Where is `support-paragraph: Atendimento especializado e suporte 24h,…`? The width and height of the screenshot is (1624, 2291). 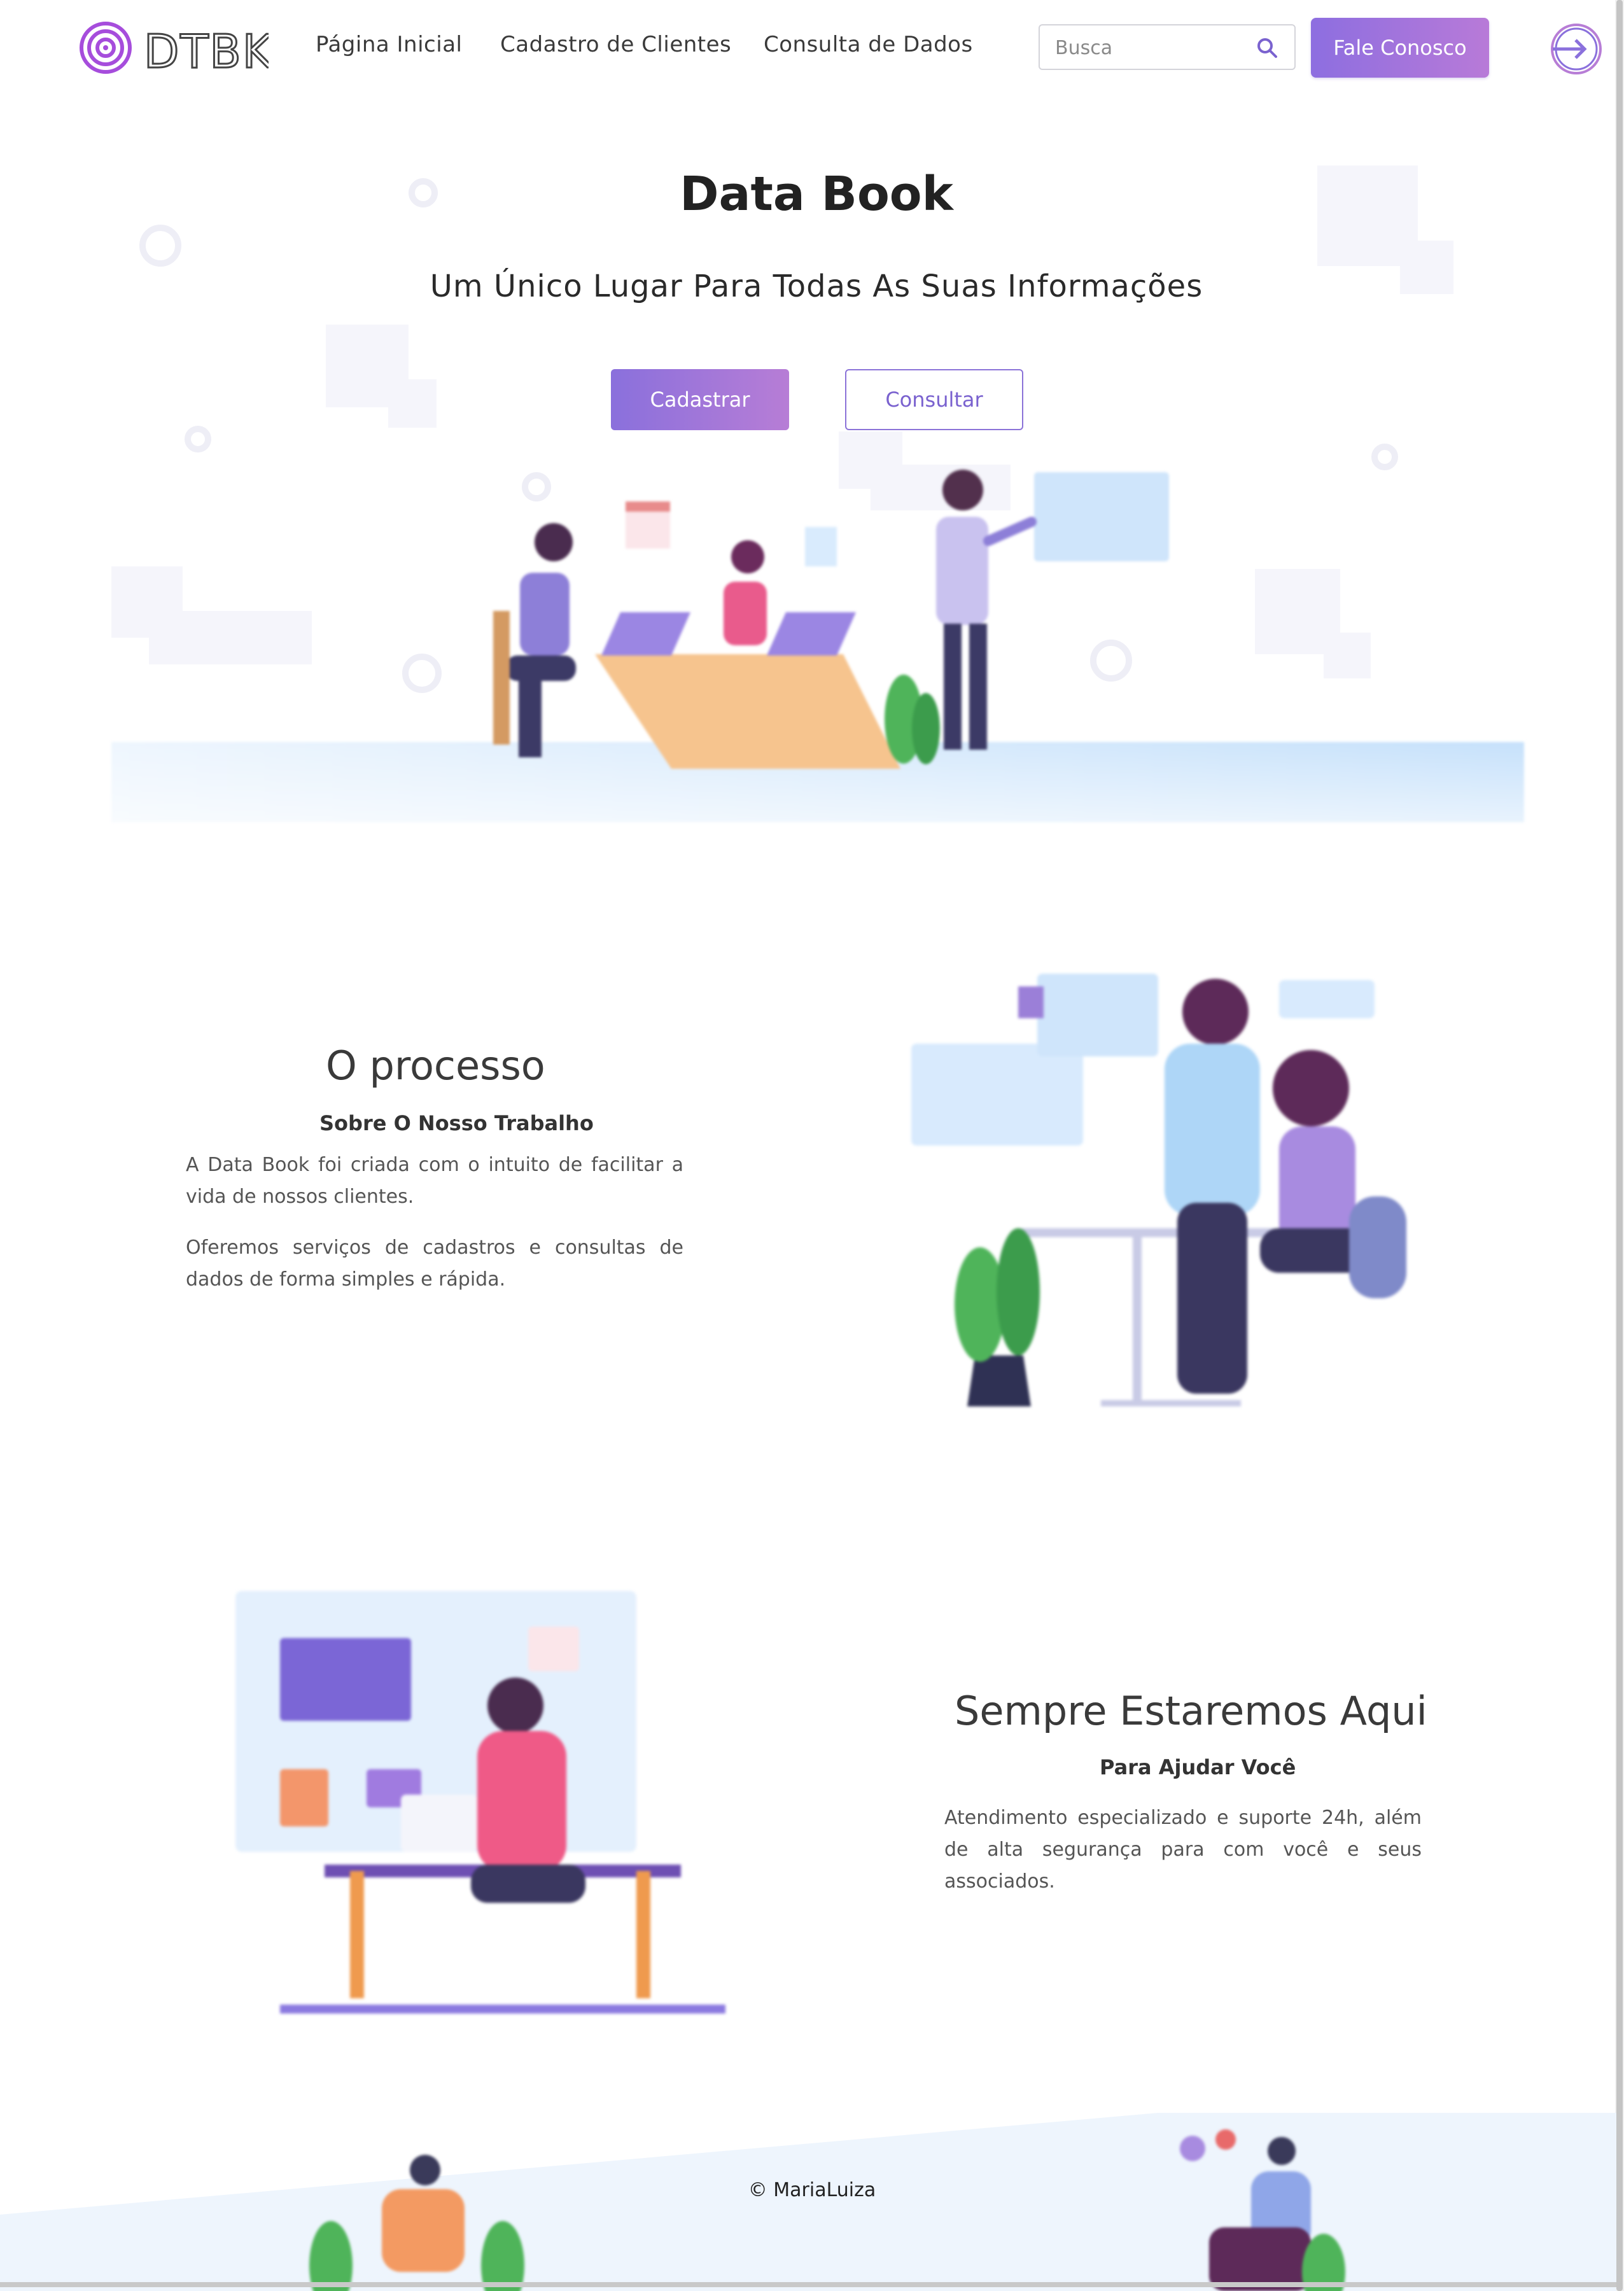
support-paragraph: Atendimento especializado e suporte 24h,… is located at coordinates (1183, 1850).